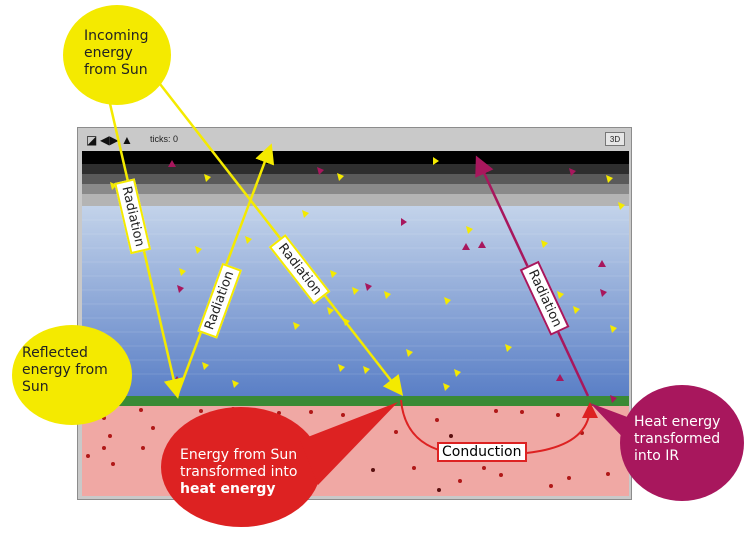 Image resolution: width=750 pixels, height=534 pixels. What do you see at coordinates (677, 422) in the screenshot?
I see `ir-line-1: Heat energy` at bounding box center [677, 422].